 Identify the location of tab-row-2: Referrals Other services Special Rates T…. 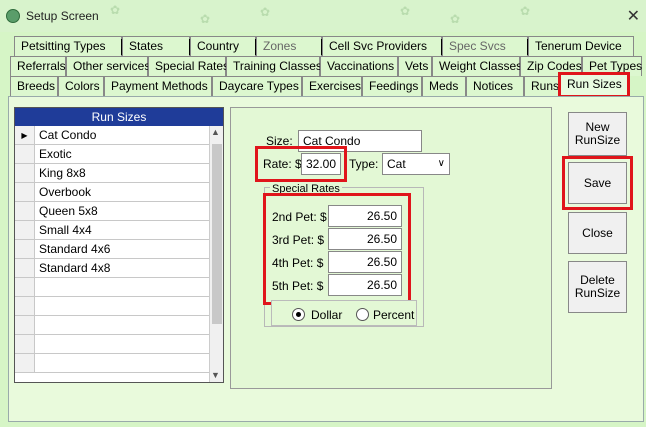
(326, 66).